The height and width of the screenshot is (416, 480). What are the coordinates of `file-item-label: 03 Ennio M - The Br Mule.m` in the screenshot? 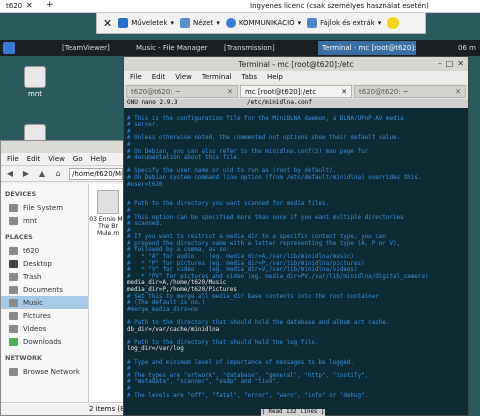 It's located at (108, 231).